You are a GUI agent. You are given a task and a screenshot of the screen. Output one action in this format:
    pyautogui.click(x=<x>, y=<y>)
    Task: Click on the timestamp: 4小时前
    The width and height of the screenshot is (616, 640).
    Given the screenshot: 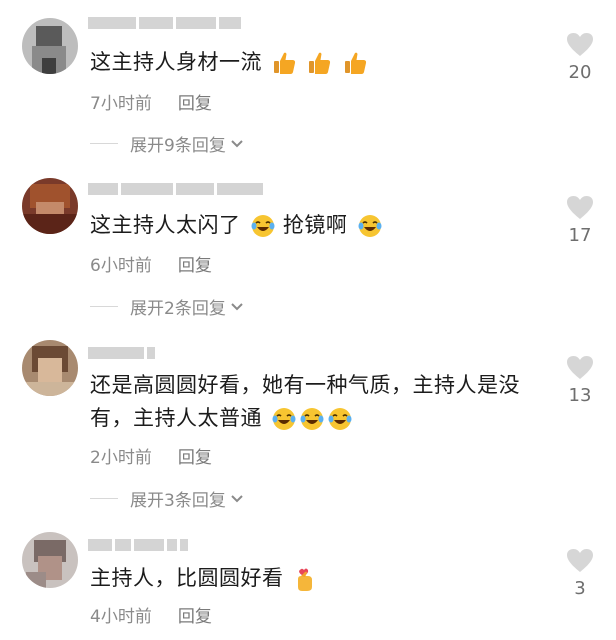 What is the action you would take?
    pyautogui.click(x=121, y=617)
    